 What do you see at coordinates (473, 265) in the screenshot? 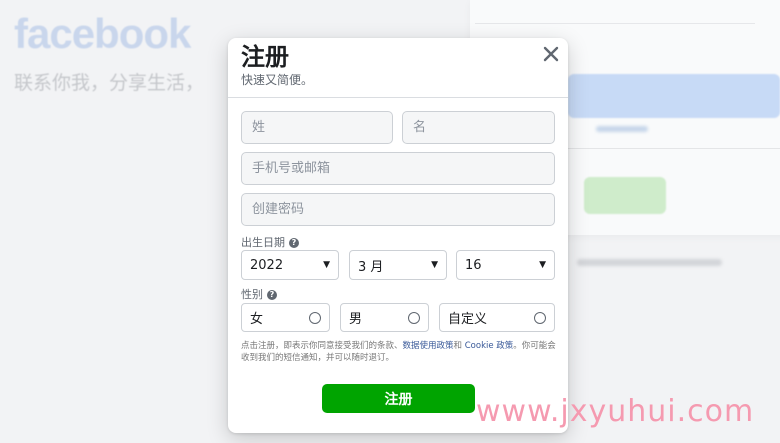
I see `birth-day-value: 16` at bounding box center [473, 265].